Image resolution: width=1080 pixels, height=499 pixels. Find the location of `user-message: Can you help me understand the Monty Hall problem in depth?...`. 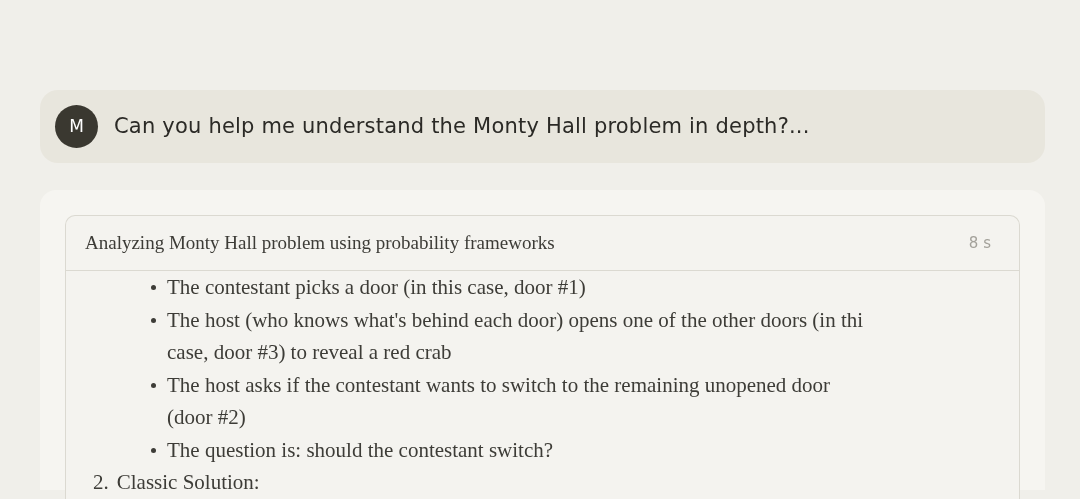

user-message: Can you help me understand the Monty Hall problem in depth?... is located at coordinates (462, 126).